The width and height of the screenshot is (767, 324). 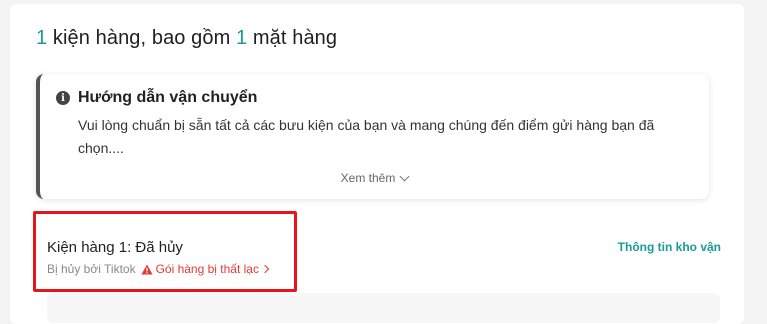 I want to click on see-more-label: Xem thêm, so click(x=368, y=178).